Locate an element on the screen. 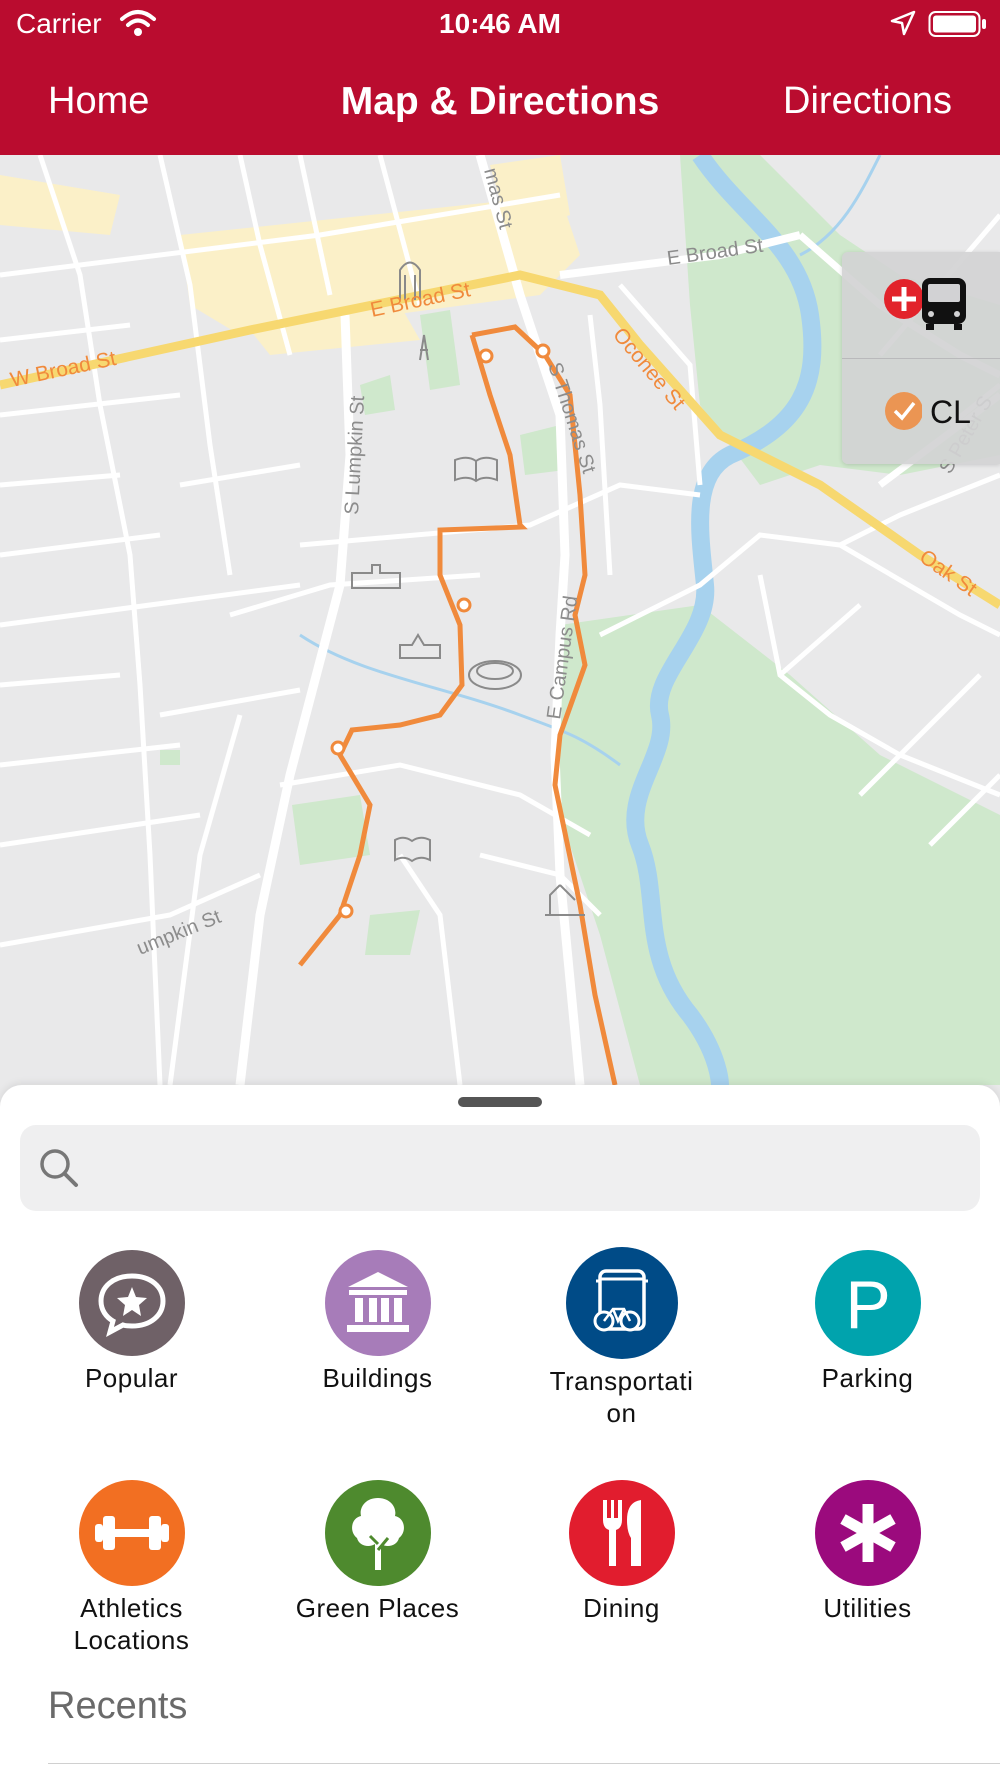 The image size is (1000, 1778). category-buildings: Buildings is located at coordinates (377, 1322).